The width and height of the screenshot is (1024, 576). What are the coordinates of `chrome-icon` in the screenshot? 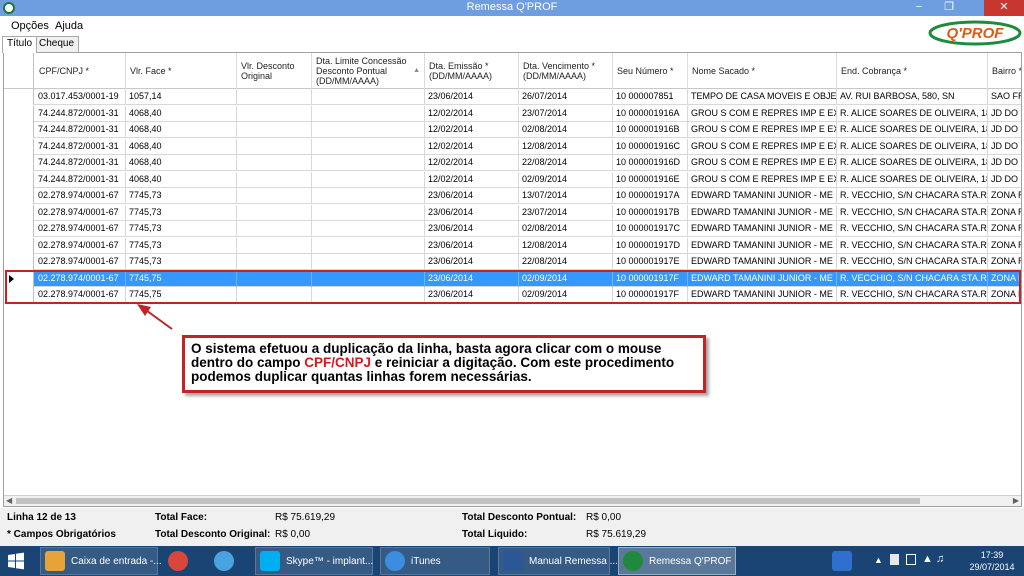 It's located at (178, 561).